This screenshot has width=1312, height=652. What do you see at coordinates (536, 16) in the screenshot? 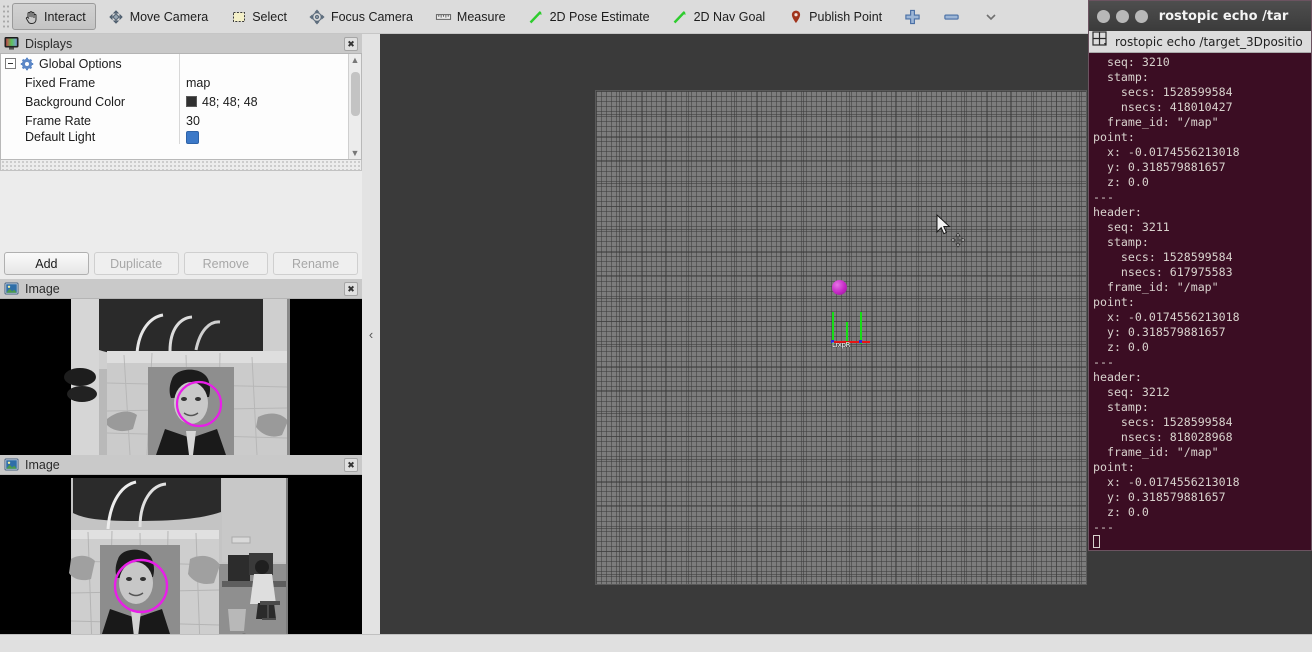
I see `pose-arrow-icon` at bounding box center [536, 16].